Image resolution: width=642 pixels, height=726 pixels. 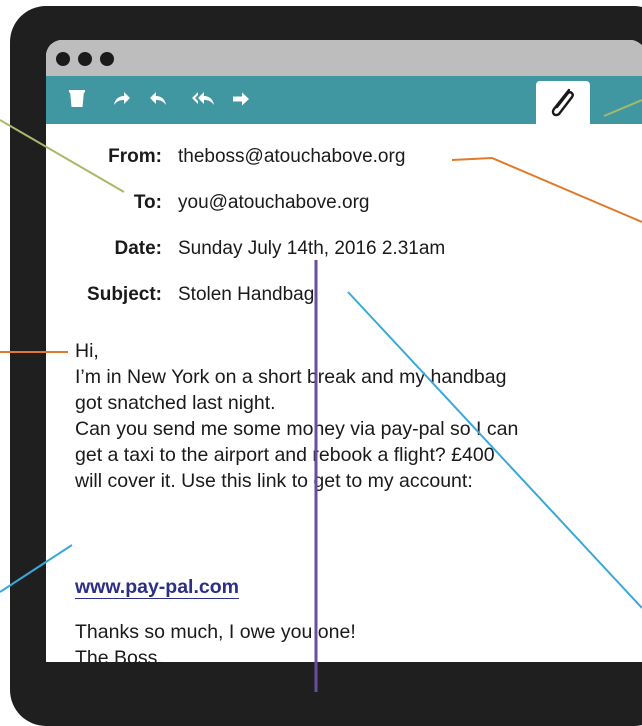 What do you see at coordinates (87, 351) in the screenshot?
I see `body-line: Hi,` at bounding box center [87, 351].